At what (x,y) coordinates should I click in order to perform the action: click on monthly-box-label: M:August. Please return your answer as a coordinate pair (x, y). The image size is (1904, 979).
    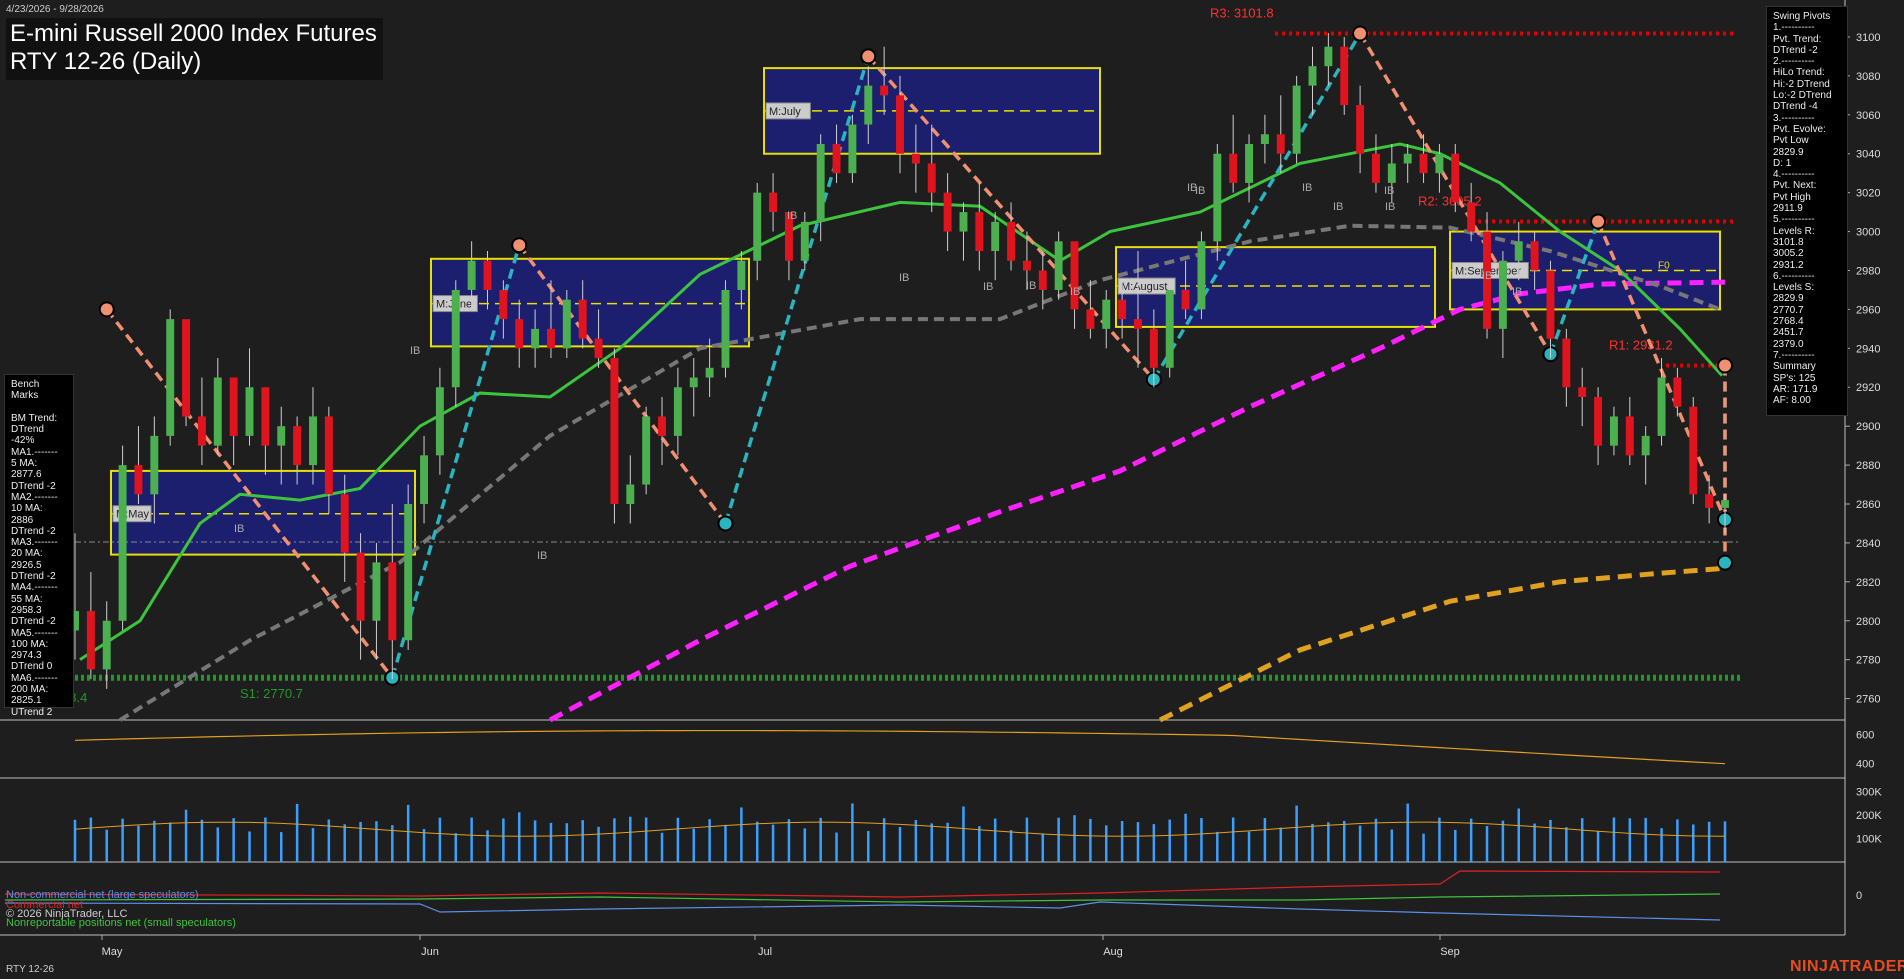
    Looking at the image, I should click on (1144, 287).